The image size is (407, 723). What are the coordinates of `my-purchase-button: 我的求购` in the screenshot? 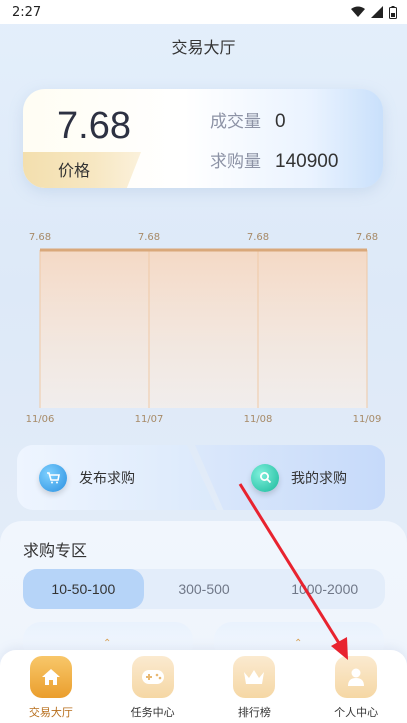 It's located at (316, 477).